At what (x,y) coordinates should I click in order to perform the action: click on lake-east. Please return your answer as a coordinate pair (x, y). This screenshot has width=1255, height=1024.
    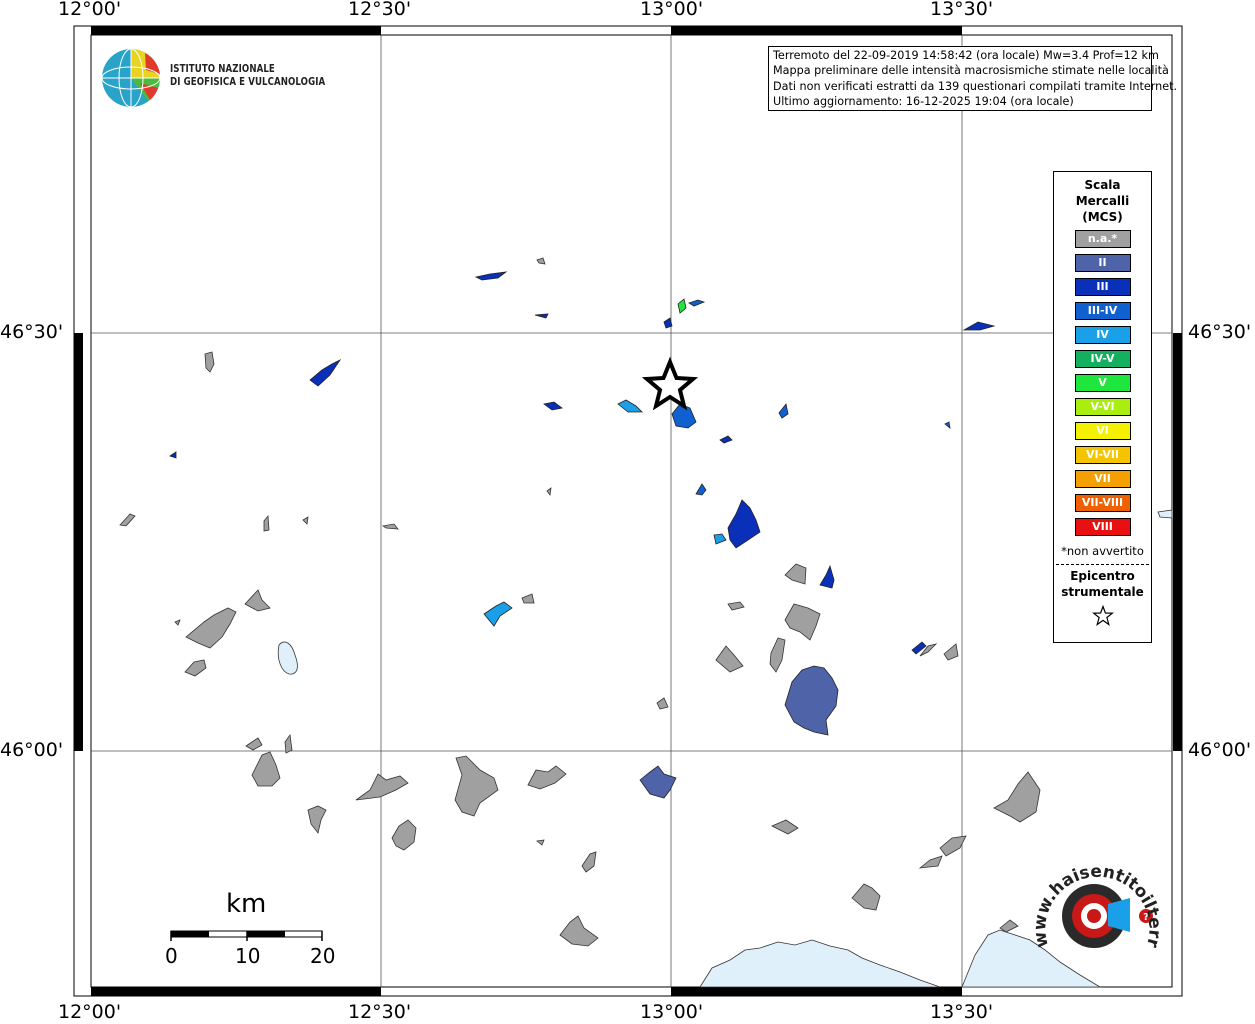
    Looking at the image, I should click on (1165, 514).